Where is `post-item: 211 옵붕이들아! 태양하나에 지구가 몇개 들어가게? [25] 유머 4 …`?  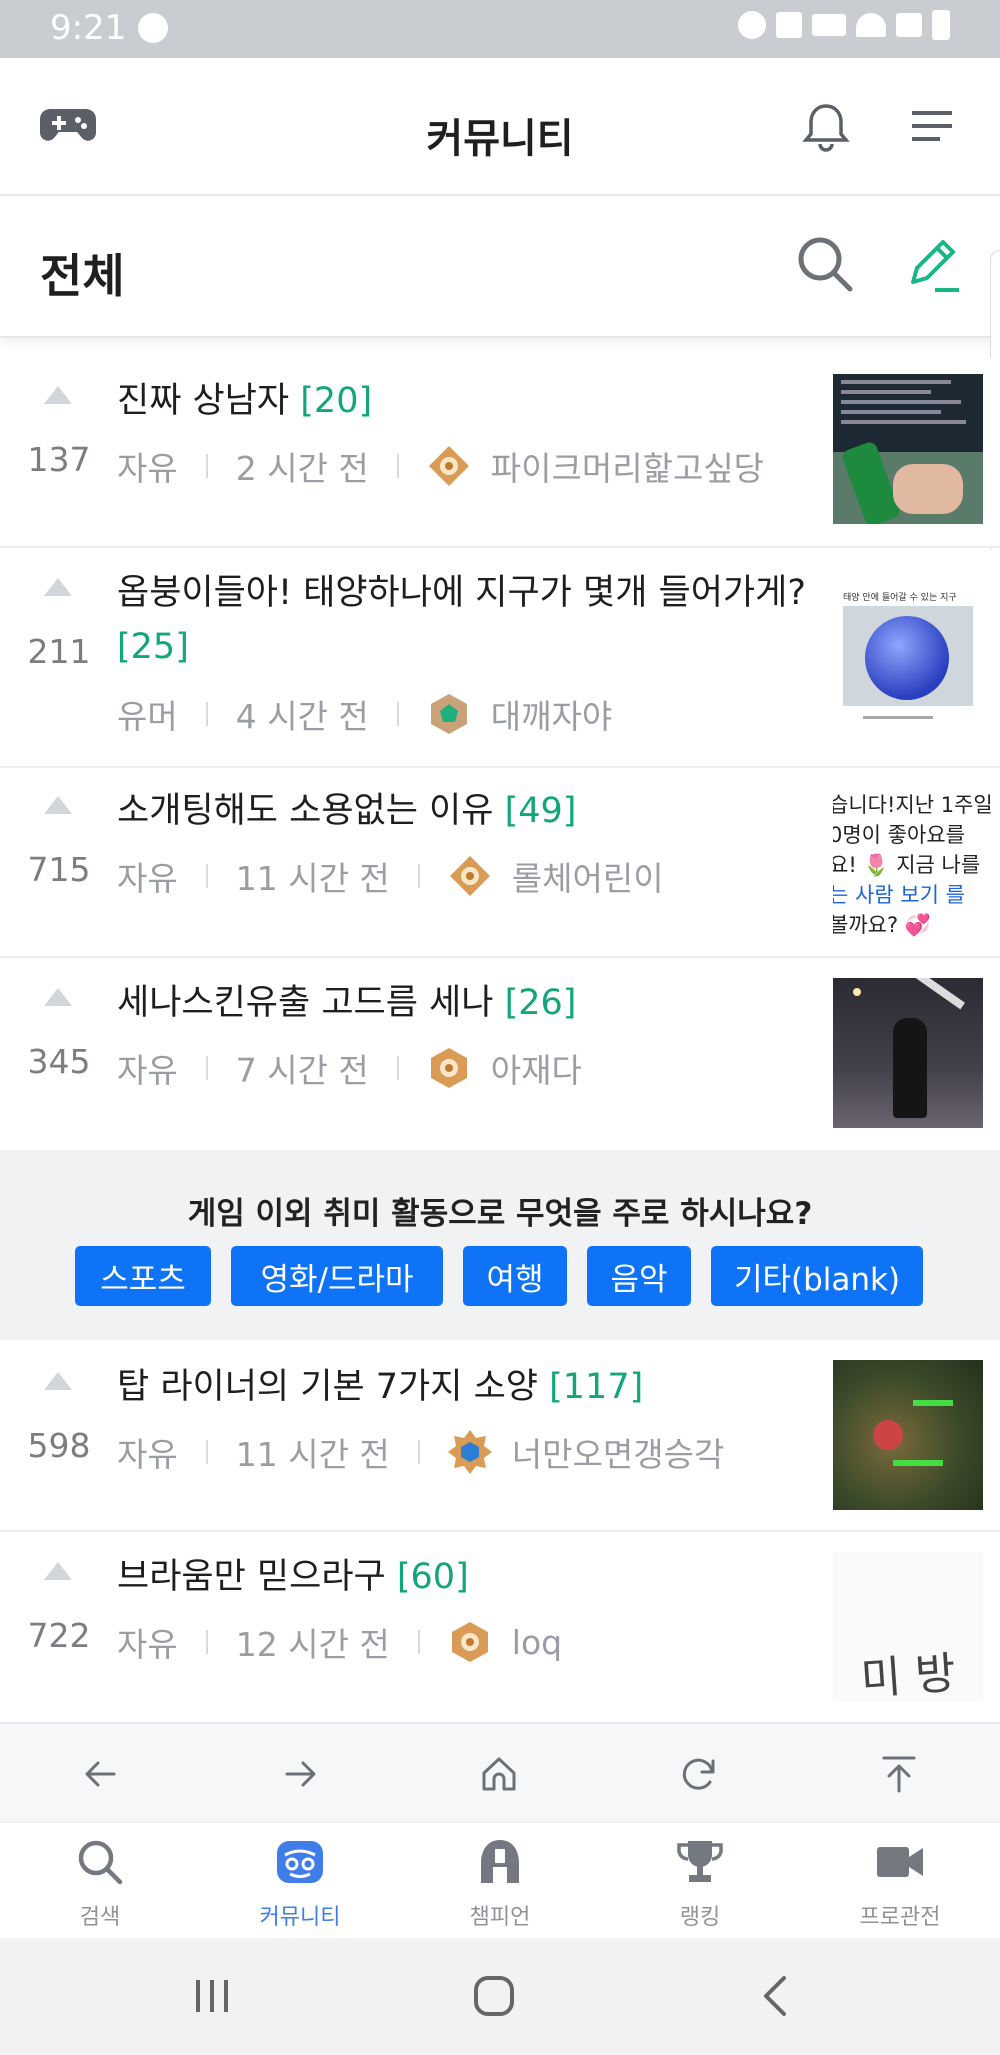
post-item: 211 옵붕이들아! 태양하나에 지구가 몇개 들어가게? [25] 유머 4 … is located at coordinates (500, 659).